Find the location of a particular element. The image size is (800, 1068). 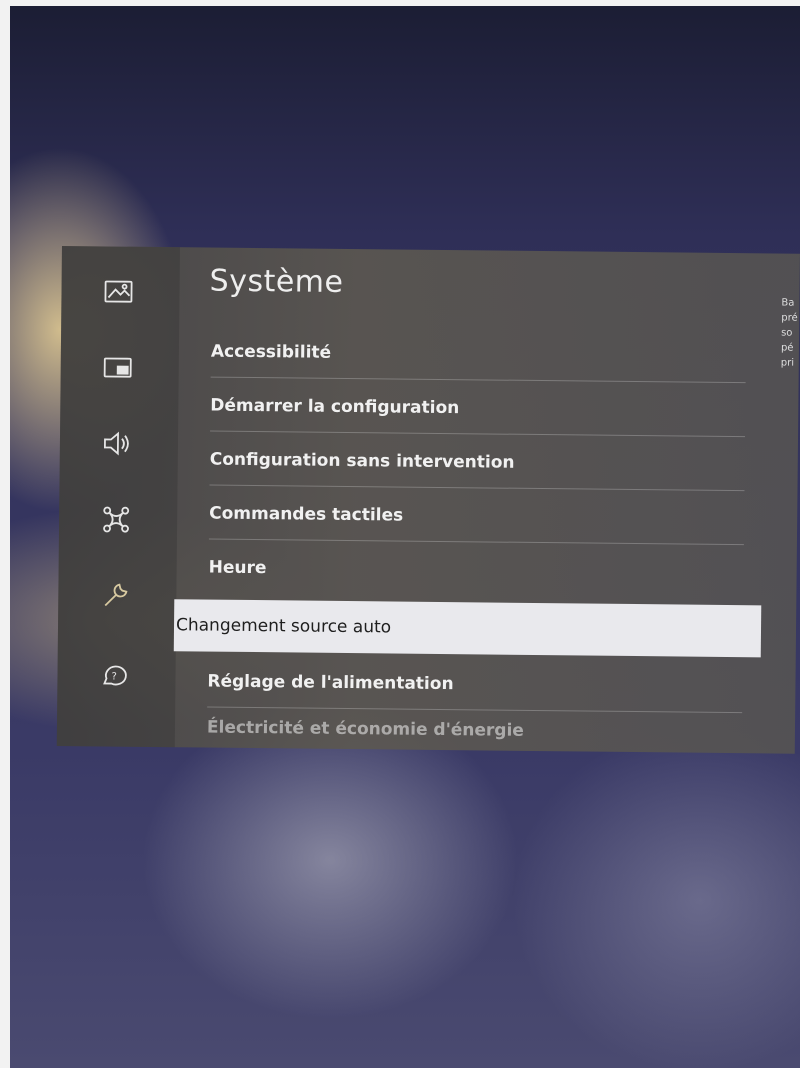

description-line: pé is located at coordinates (787, 348).